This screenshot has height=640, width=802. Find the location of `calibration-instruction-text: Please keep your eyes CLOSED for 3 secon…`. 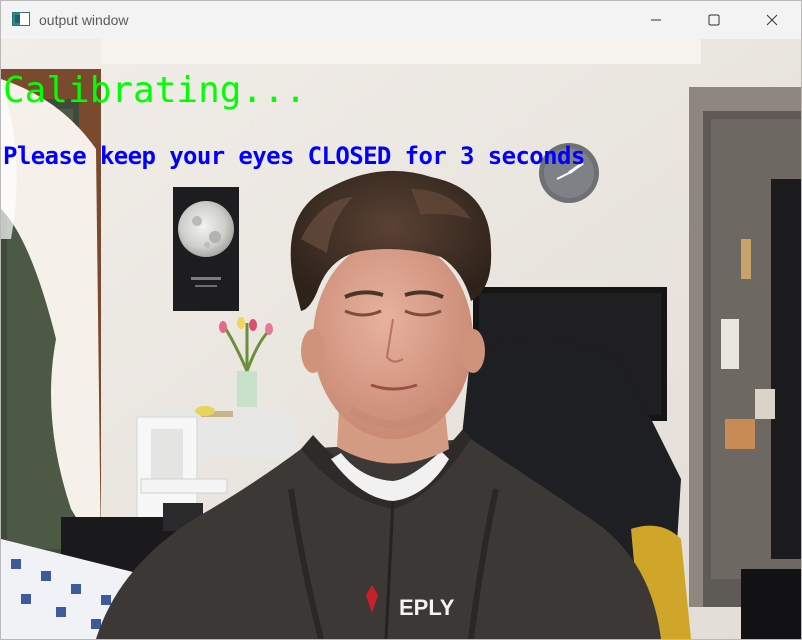

calibration-instruction-text: Please keep your eyes CLOSED for 3 secon… is located at coordinates (294, 156).